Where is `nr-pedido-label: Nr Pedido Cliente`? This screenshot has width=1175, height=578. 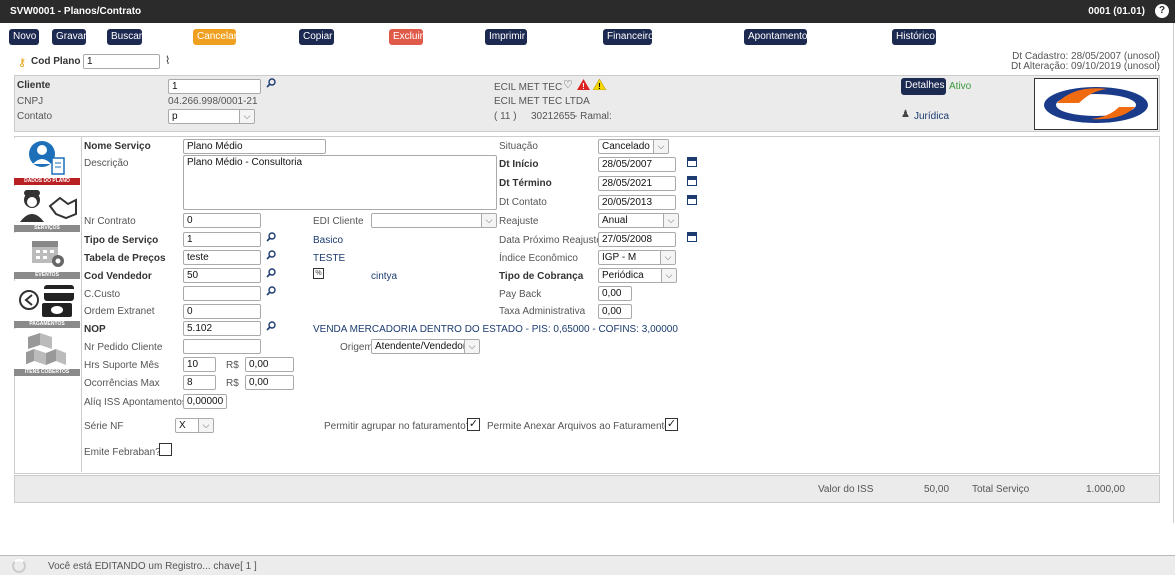 nr-pedido-label: Nr Pedido Cliente is located at coordinates (123, 347).